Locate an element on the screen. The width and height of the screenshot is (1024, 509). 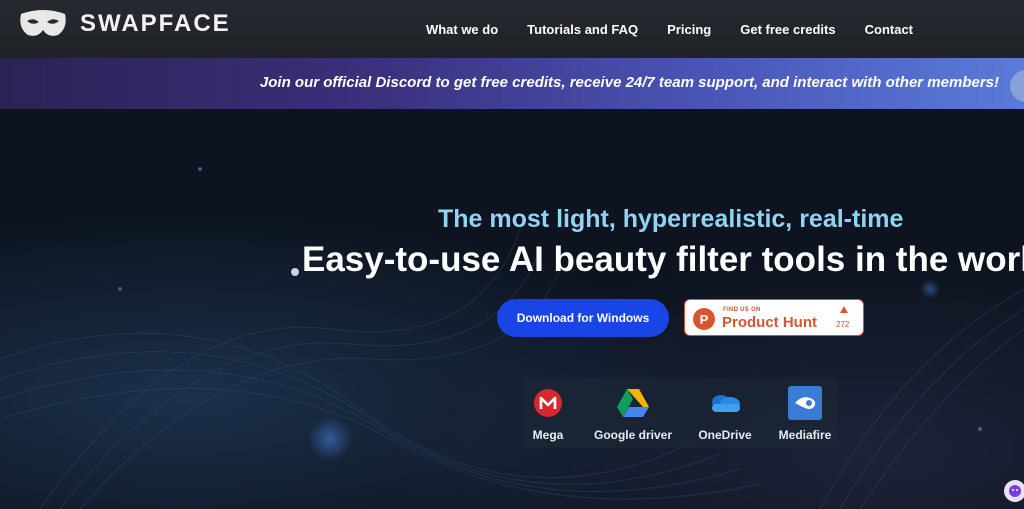
download-google-drive-label: Google driver is located at coordinates (633, 435).